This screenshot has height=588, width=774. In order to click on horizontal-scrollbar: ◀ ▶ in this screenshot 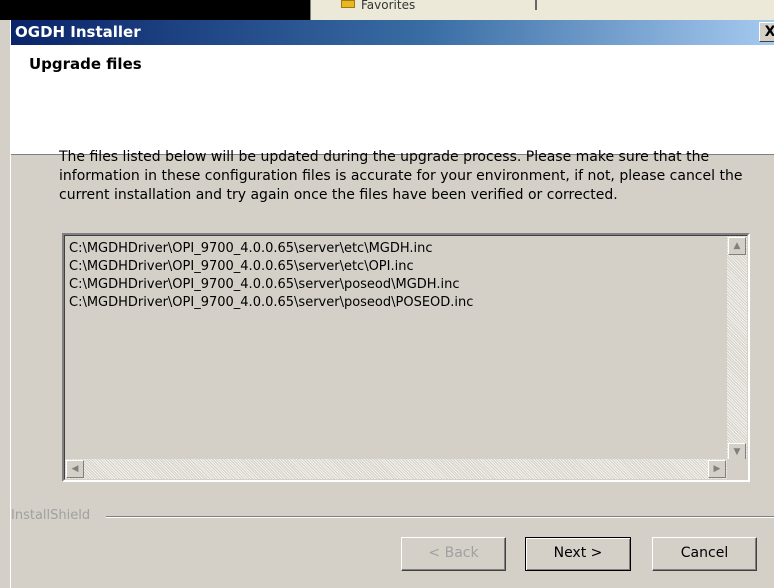, I will do `click(396, 469)`.